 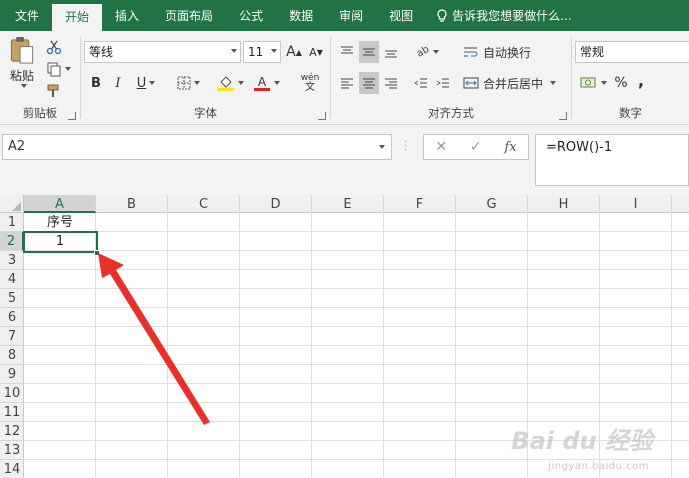 What do you see at coordinates (12, 355) in the screenshot?
I see `row-header: 8` at bounding box center [12, 355].